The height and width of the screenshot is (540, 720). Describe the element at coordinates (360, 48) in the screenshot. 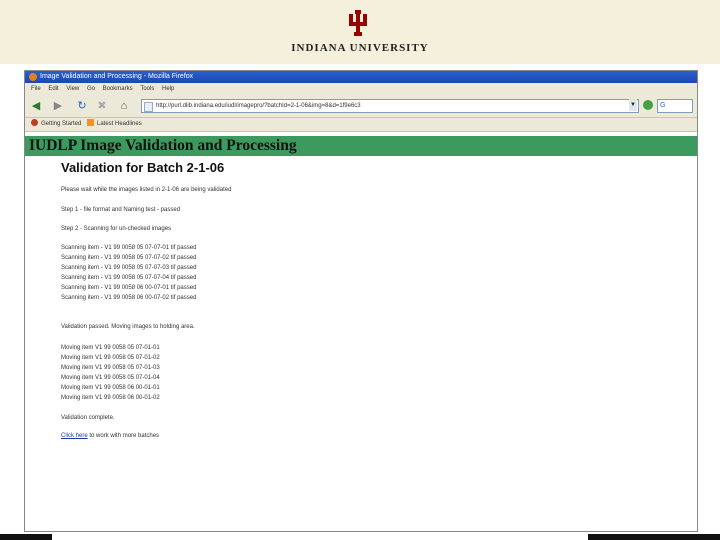

I see `university-name: INDIANA UNIVERSITY` at that location.